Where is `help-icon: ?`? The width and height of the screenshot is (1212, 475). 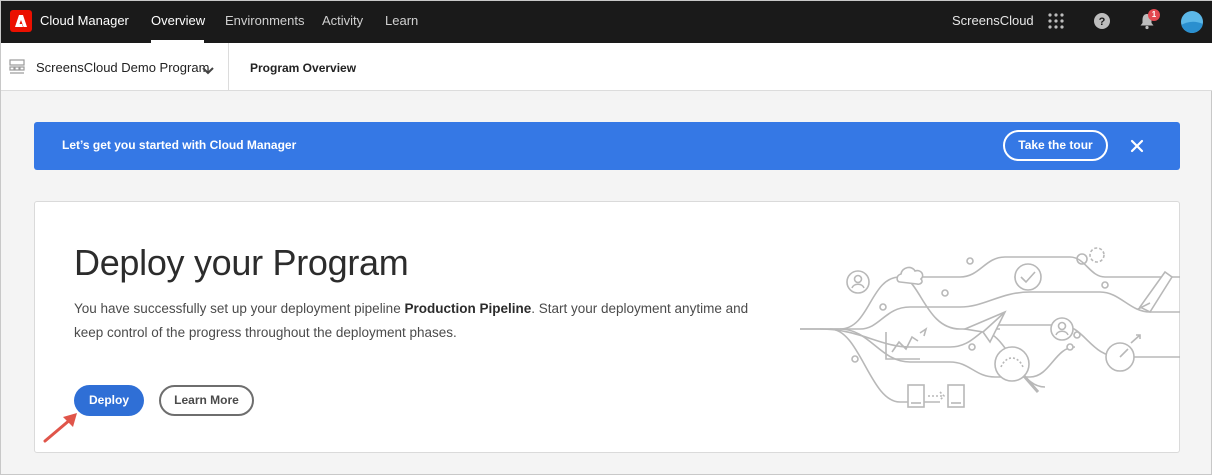 help-icon: ? is located at coordinates (1103, 22).